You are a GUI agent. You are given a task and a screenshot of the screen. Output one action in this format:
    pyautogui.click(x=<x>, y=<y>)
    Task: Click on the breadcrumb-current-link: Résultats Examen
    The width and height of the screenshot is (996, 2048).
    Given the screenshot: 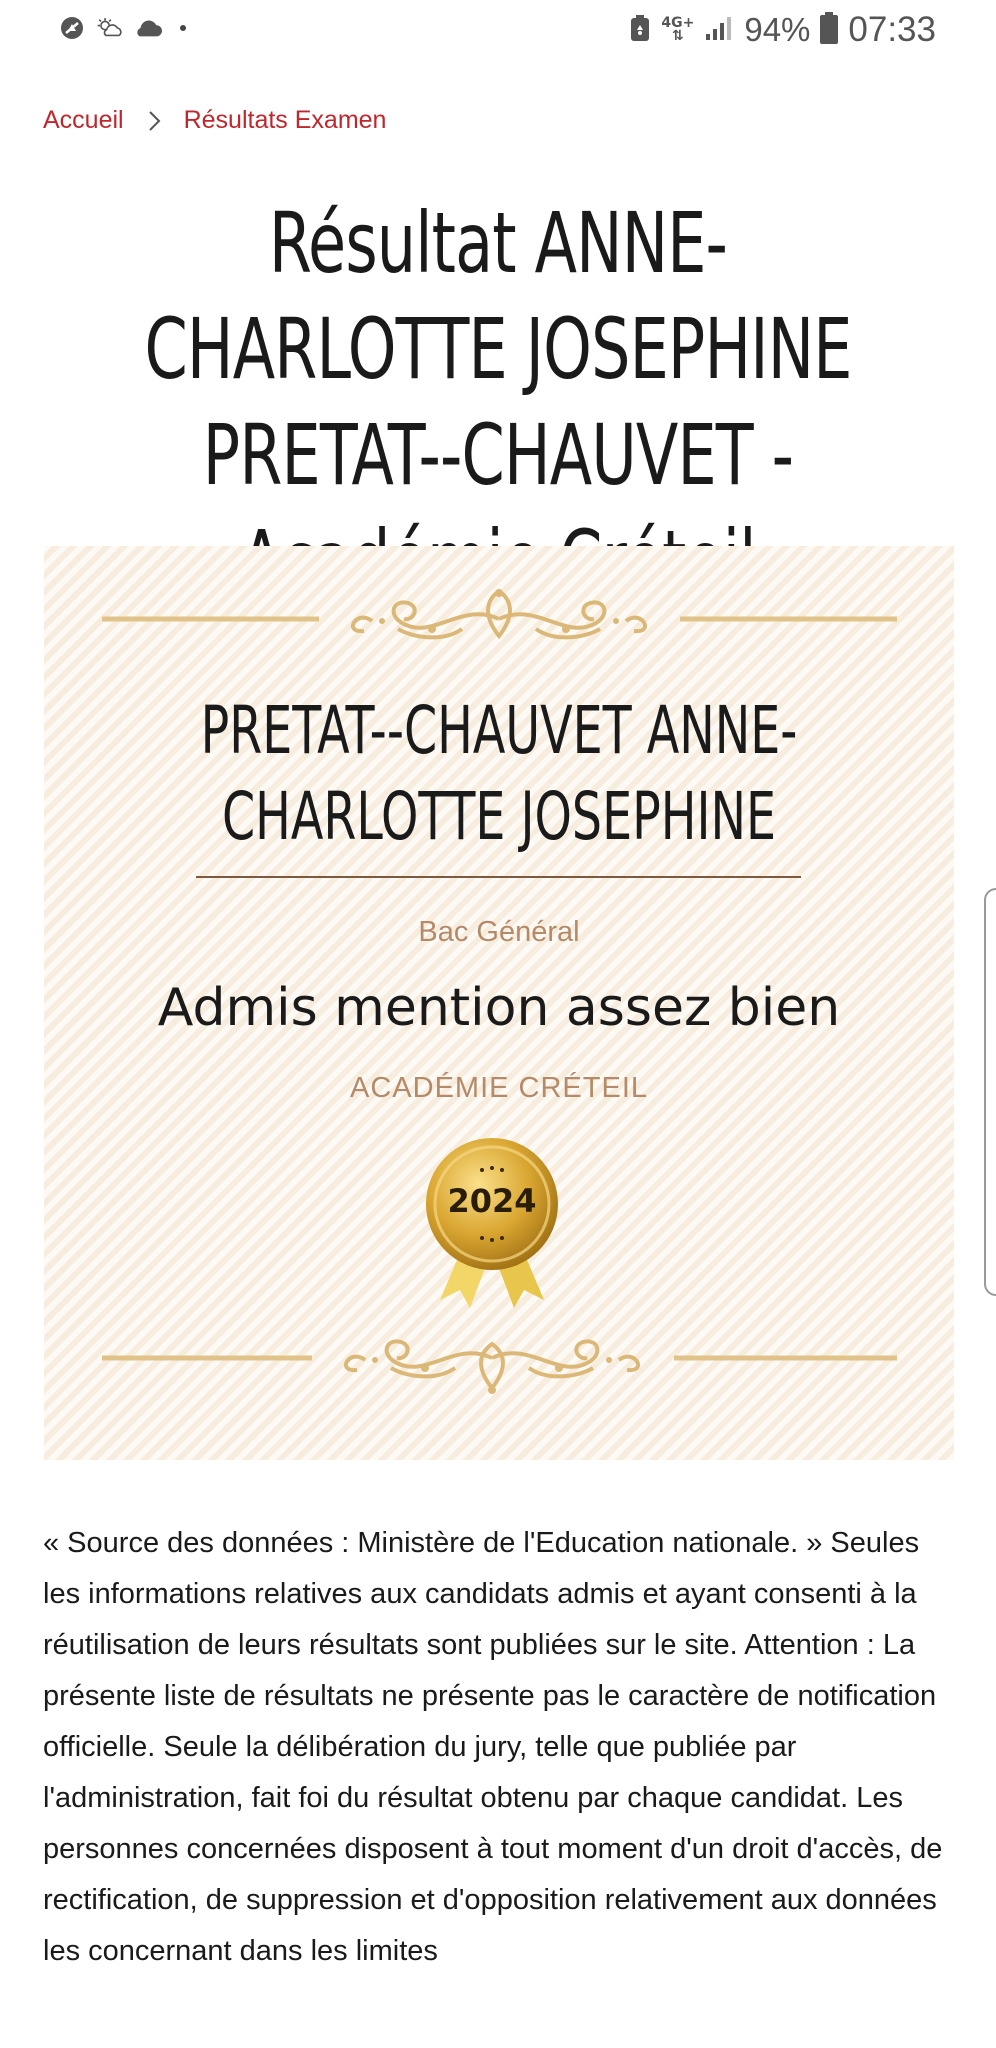 What is the action you would take?
    pyautogui.click(x=285, y=120)
    